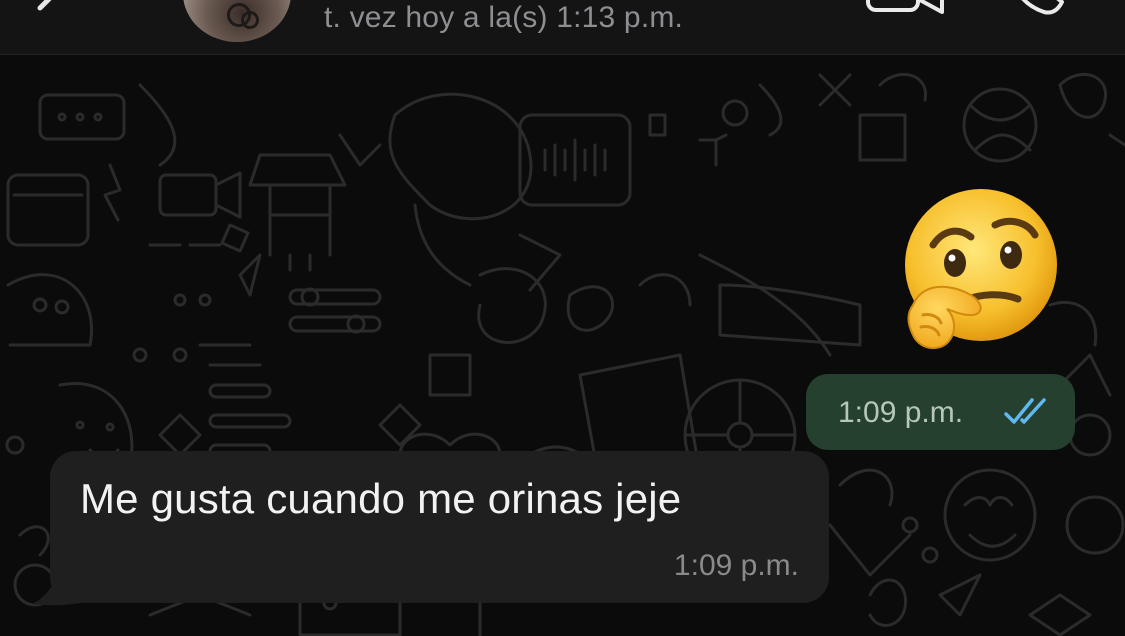 The height and width of the screenshot is (636, 1125). What do you see at coordinates (978, 270) in the screenshot?
I see `thinking-face-emoji` at bounding box center [978, 270].